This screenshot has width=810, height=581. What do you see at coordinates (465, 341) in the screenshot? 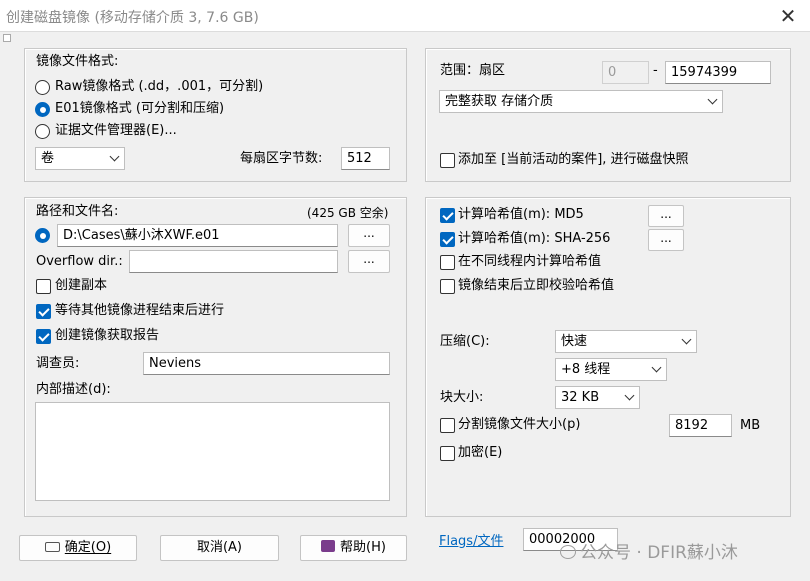
I see `compression-label: 压缩(C):` at bounding box center [465, 341].